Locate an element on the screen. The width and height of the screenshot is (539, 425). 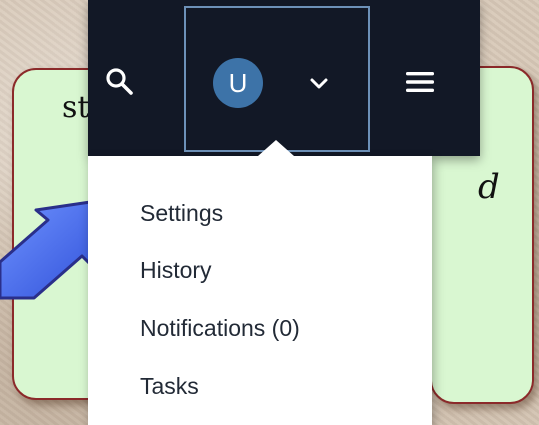
slide-text-fragment-left: st is located at coordinates (76, 107).